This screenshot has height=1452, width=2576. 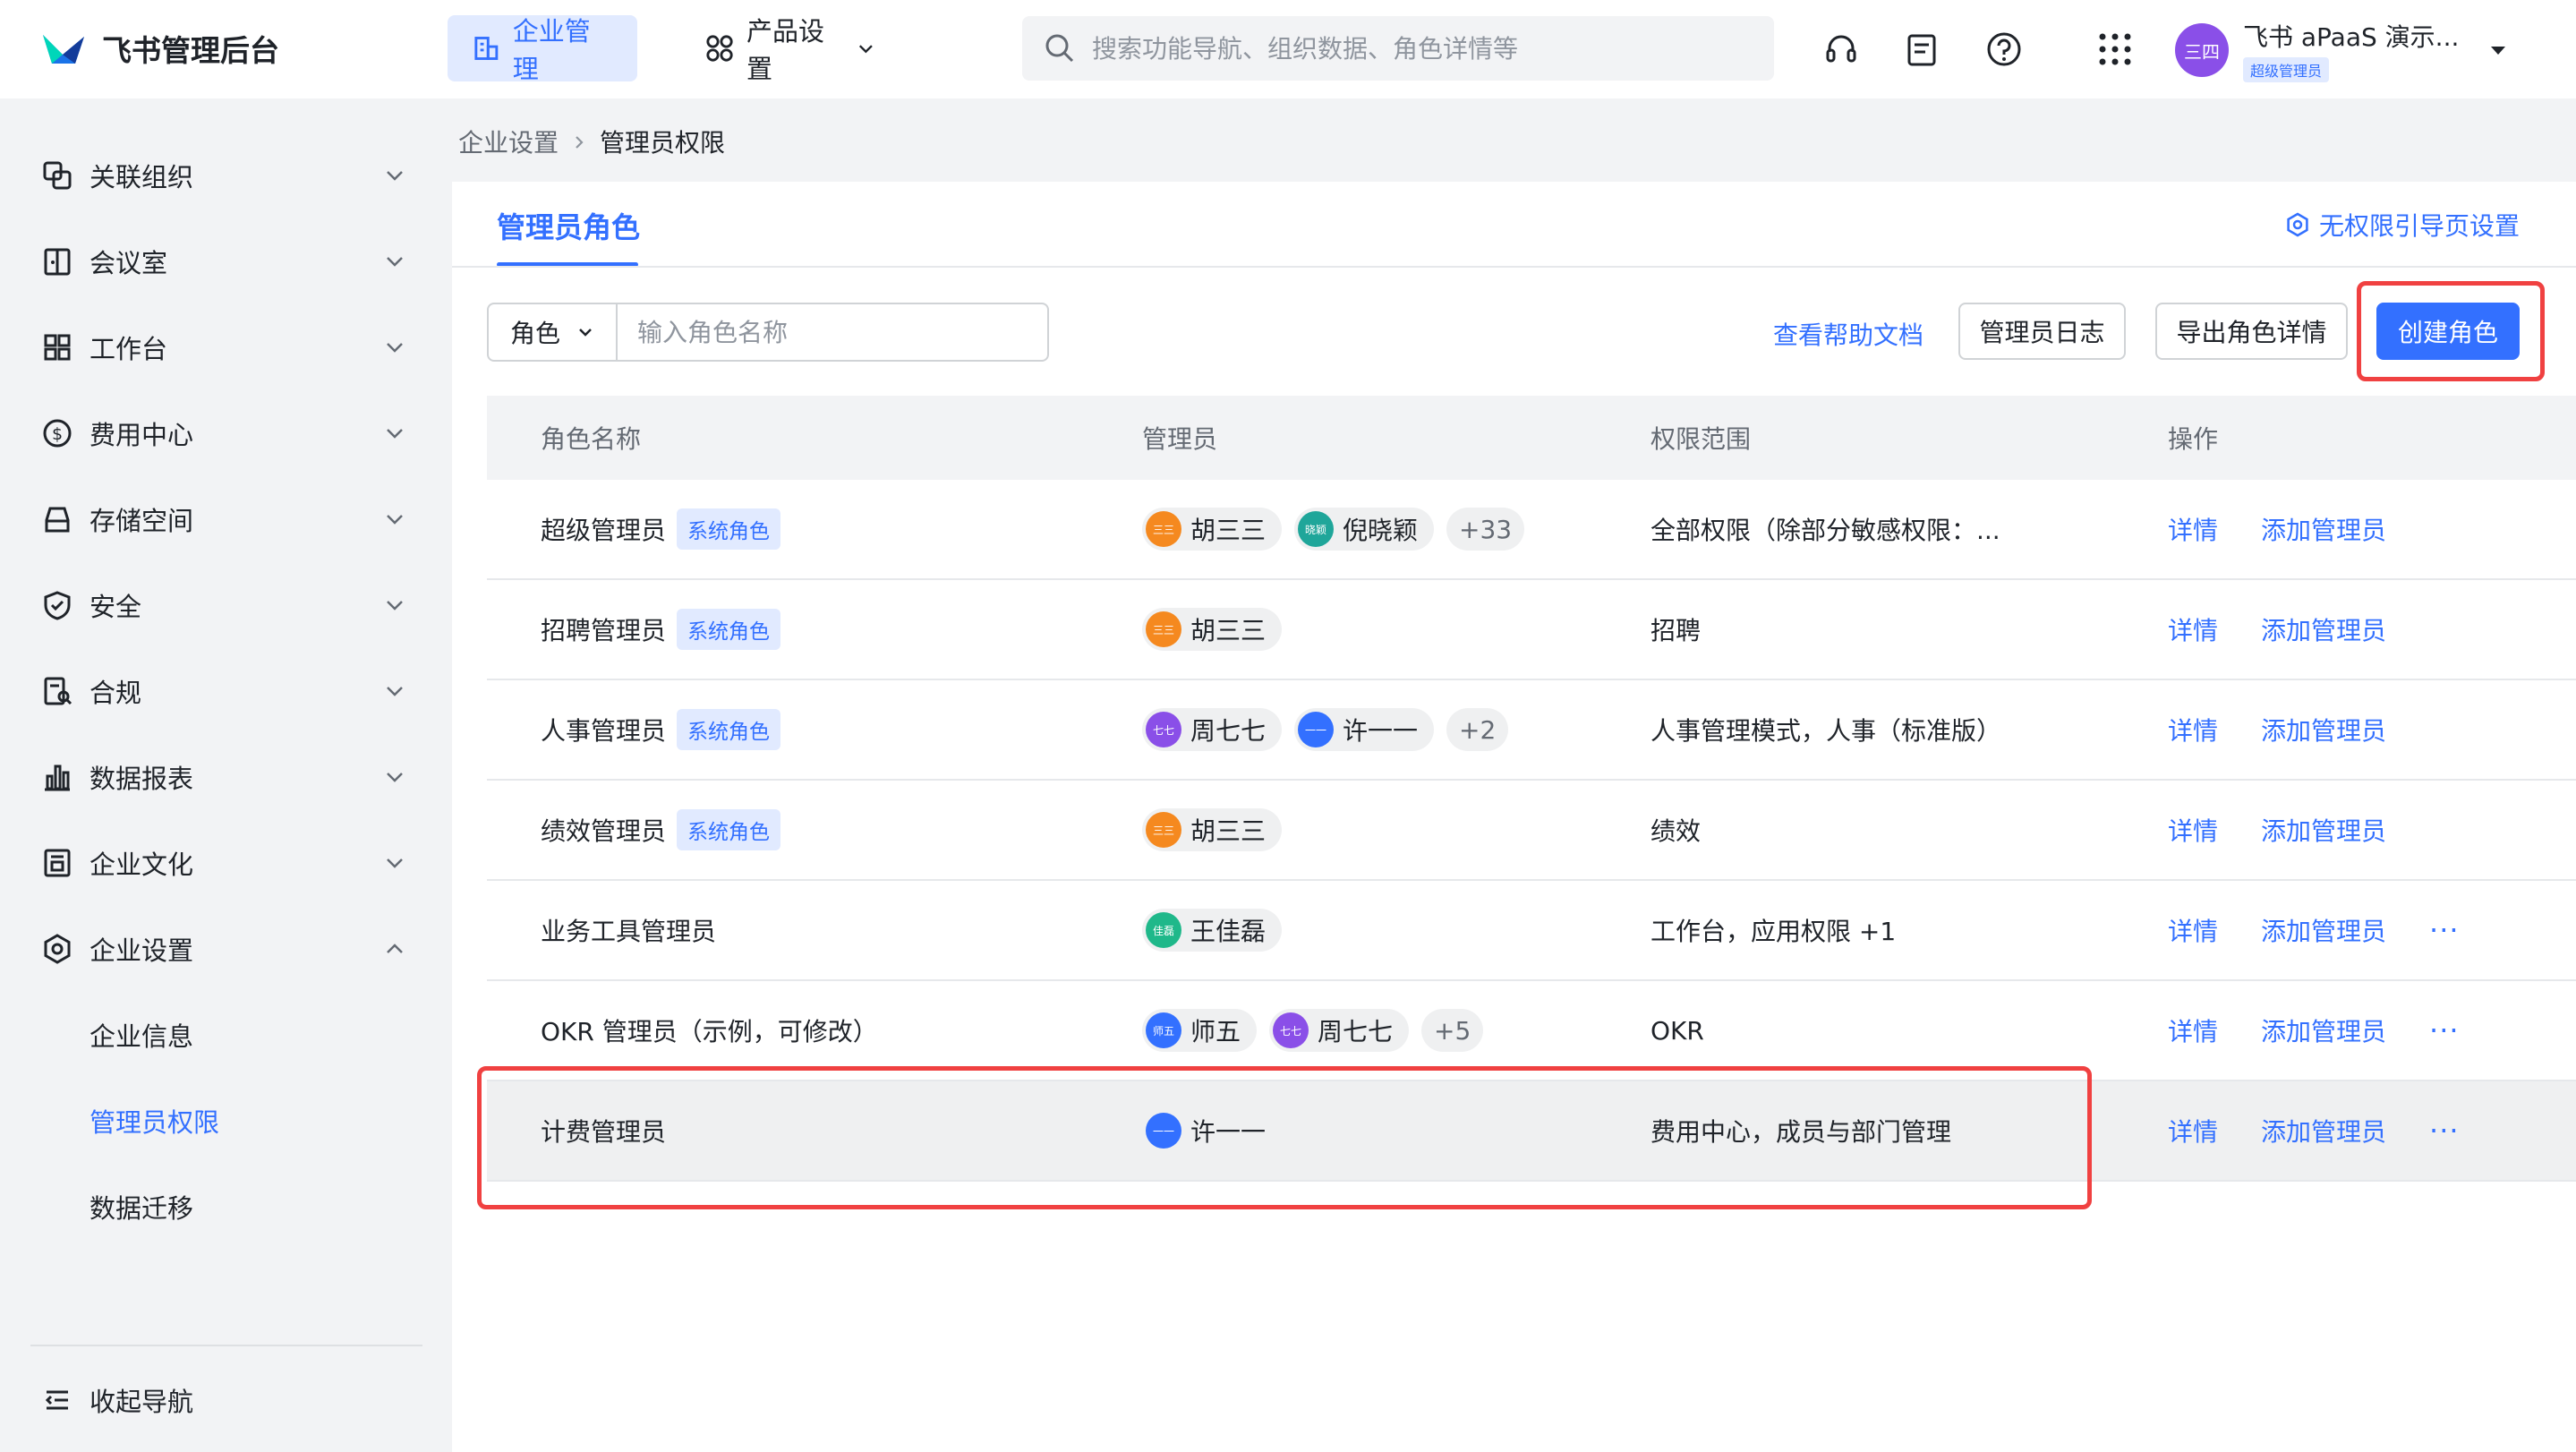 I want to click on more-admins-badge: +33, so click(x=1485, y=529).